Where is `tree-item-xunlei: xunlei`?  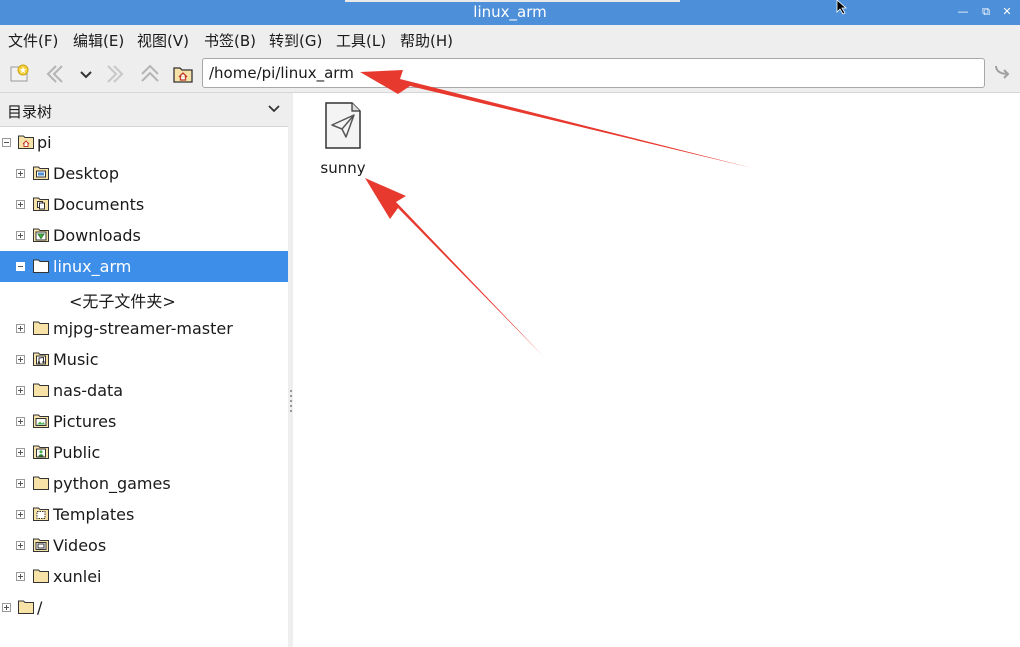
tree-item-xunlei: xunlei is located at coordinates (144, 576).